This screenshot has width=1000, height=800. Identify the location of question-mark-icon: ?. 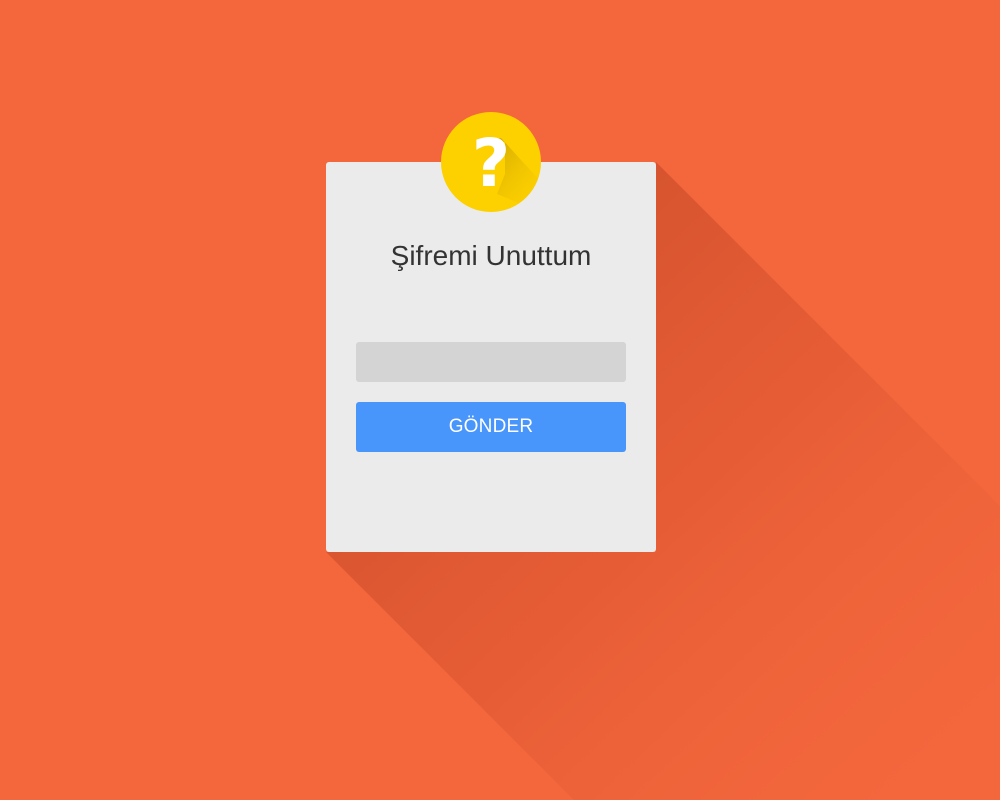
(491, 163).